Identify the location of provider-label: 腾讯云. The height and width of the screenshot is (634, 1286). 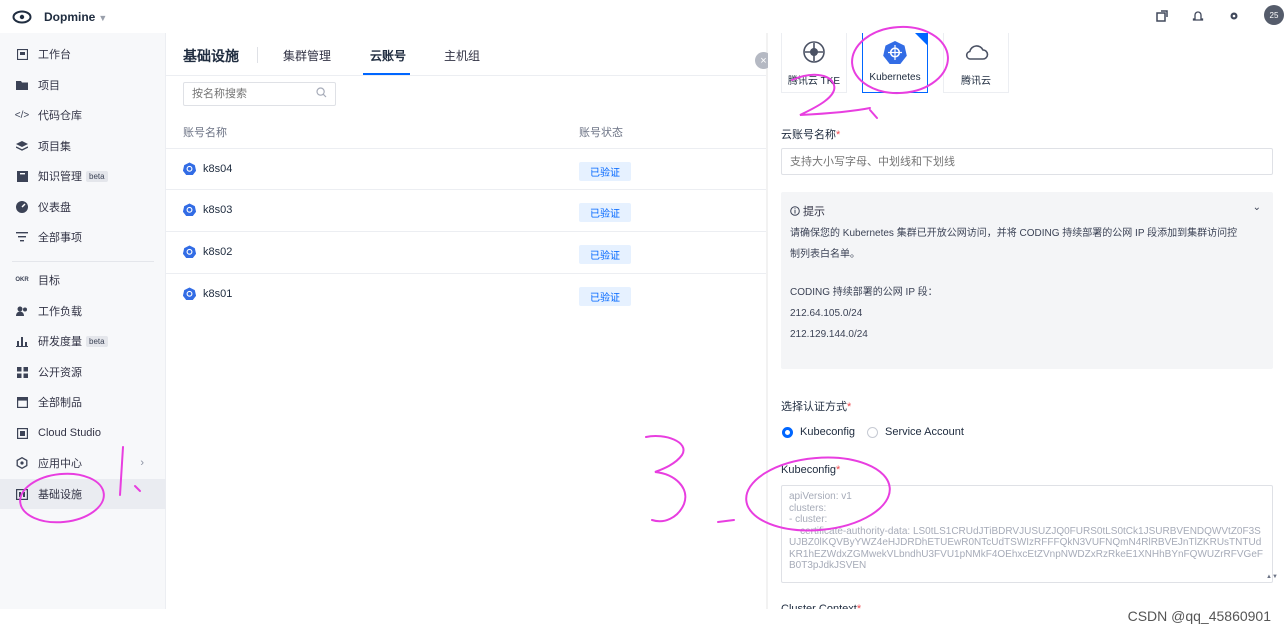
(976, 81).